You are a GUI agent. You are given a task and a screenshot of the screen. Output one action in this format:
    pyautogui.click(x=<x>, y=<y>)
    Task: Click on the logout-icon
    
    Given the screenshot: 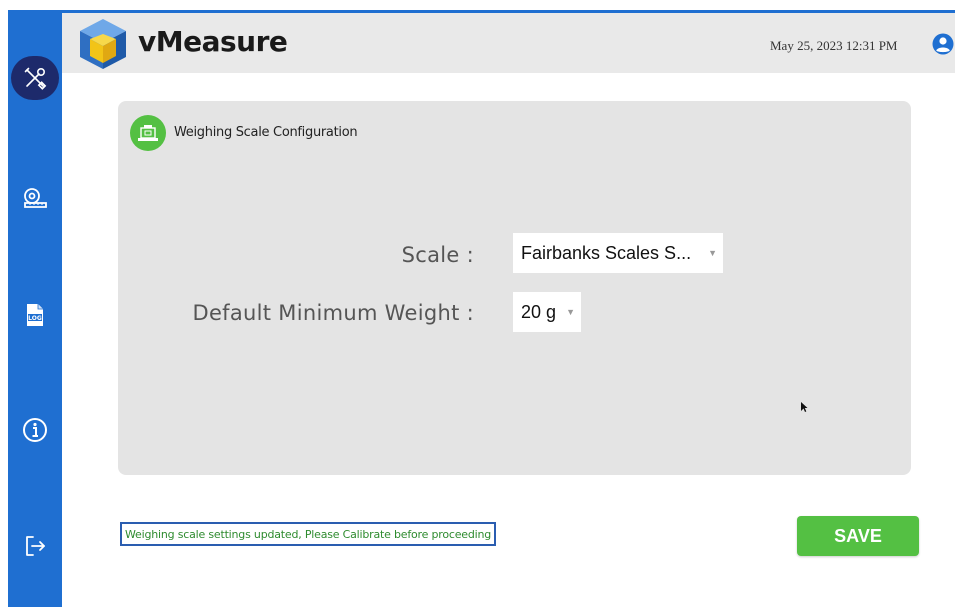 What is the action you would take?
    pyautogui.click(x=35, y=546)
    